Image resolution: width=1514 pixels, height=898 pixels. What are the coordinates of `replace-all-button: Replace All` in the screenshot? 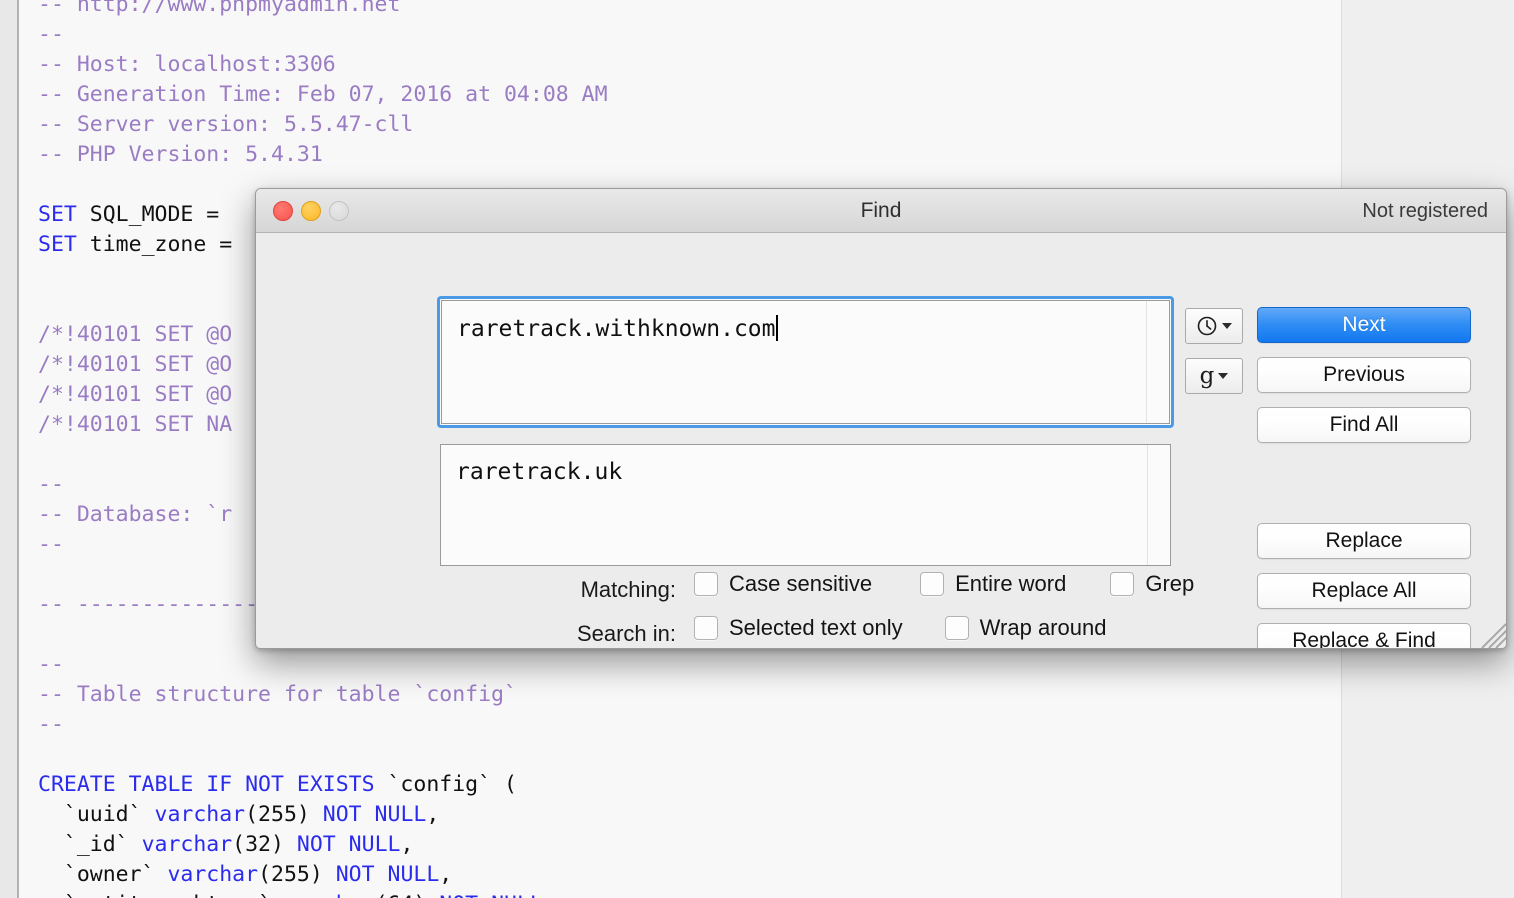 It's located at (1364, 591).